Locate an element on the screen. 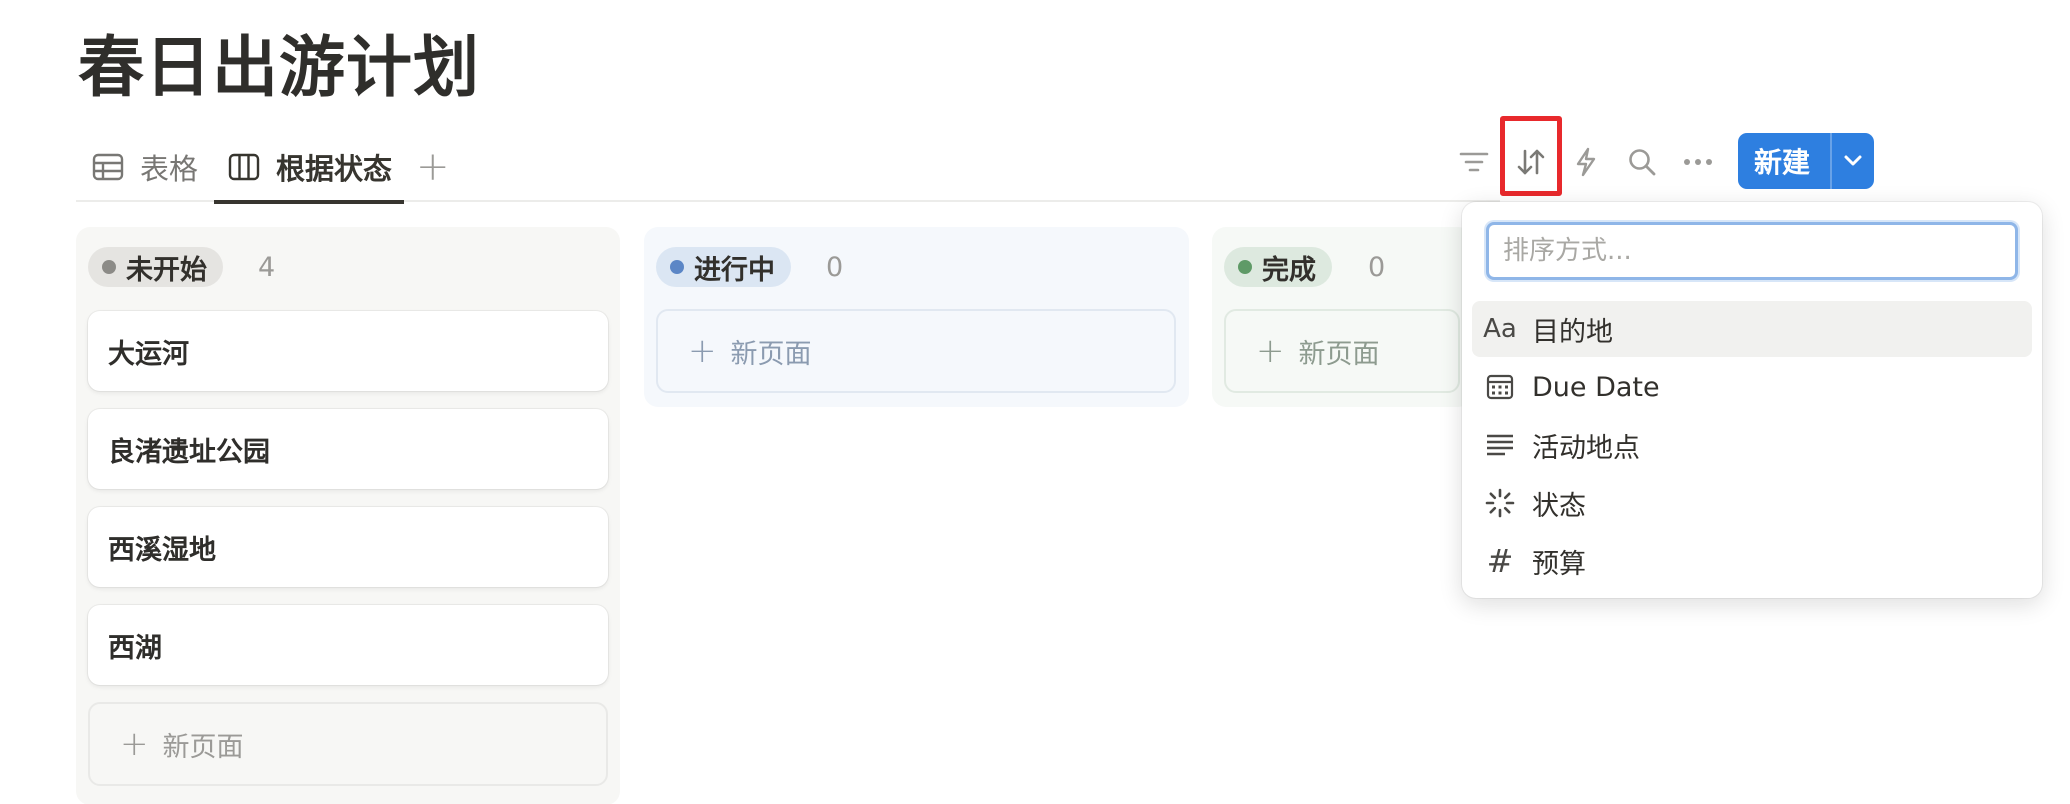  column-count: 4 is located at coordinates (267, 267).